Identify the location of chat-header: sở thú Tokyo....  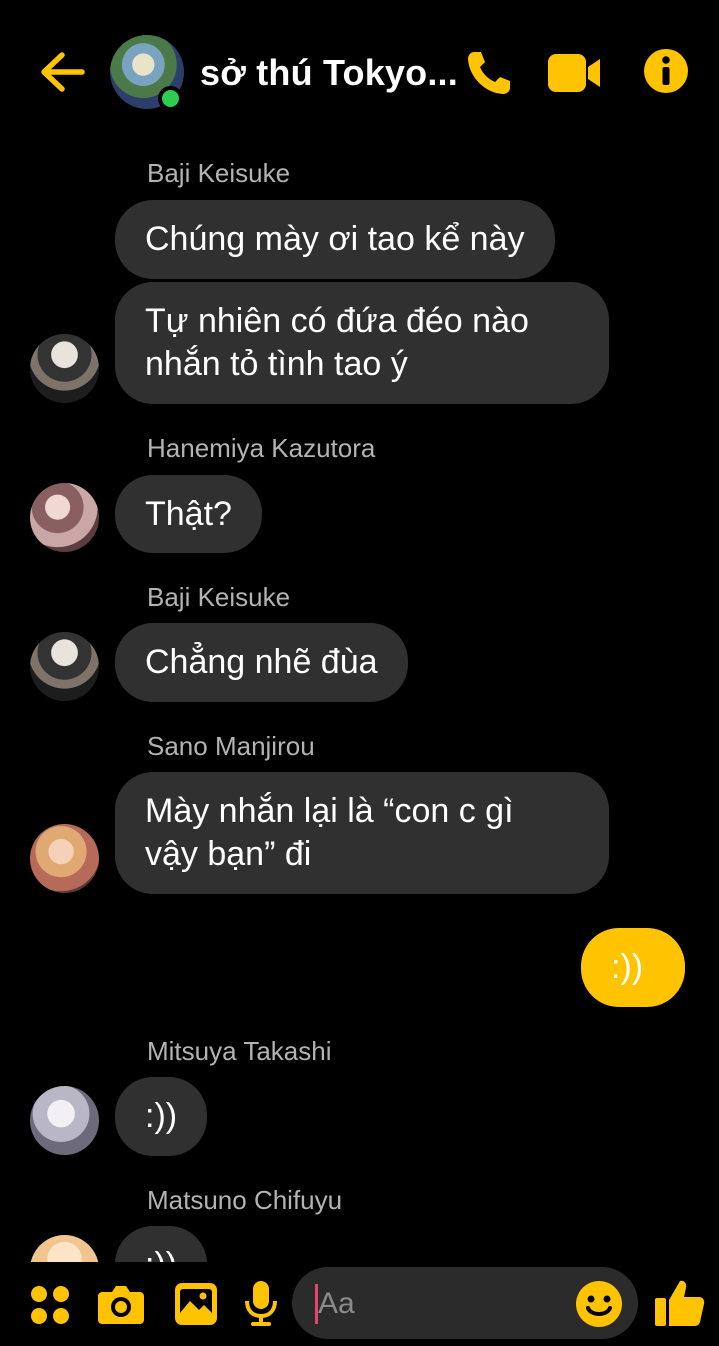
(359, 70).